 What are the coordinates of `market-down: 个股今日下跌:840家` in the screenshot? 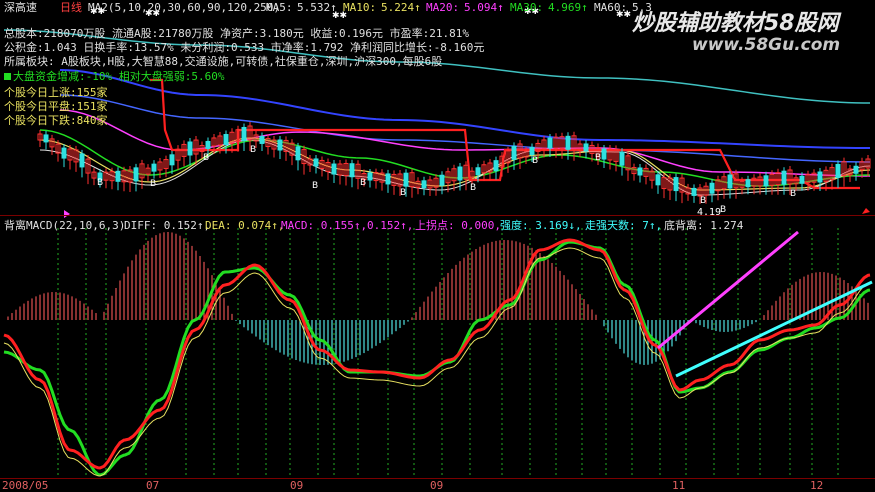 It's located at (56, 120).